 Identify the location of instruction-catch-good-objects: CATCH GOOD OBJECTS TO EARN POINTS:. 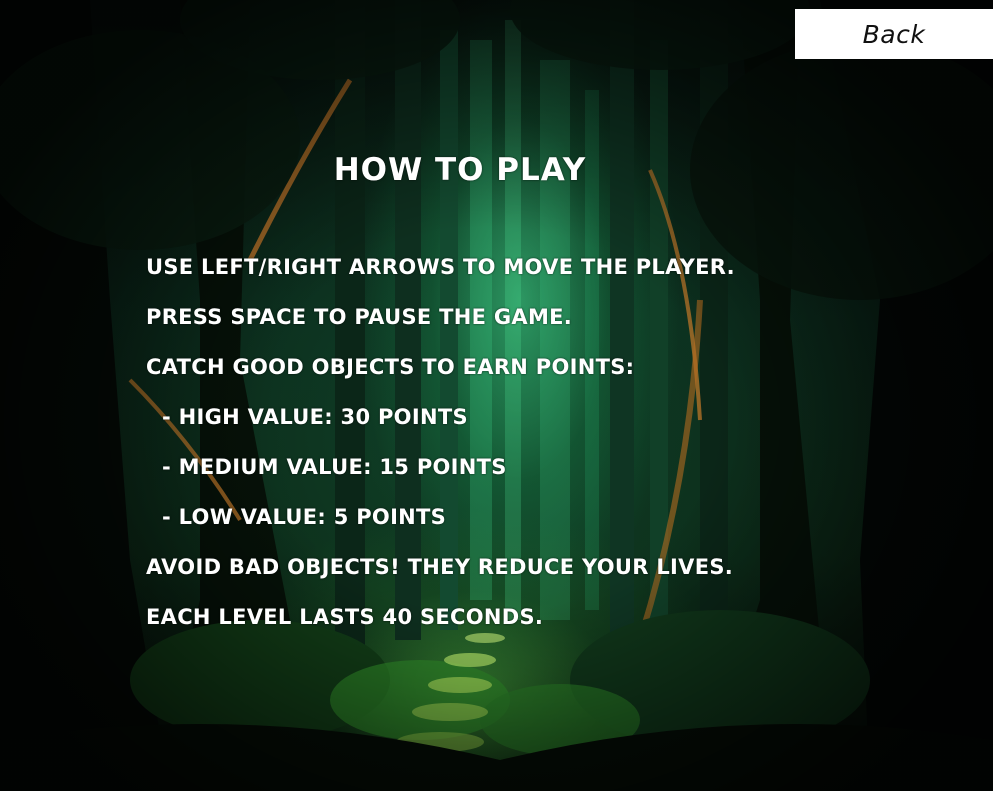
(390, 367).